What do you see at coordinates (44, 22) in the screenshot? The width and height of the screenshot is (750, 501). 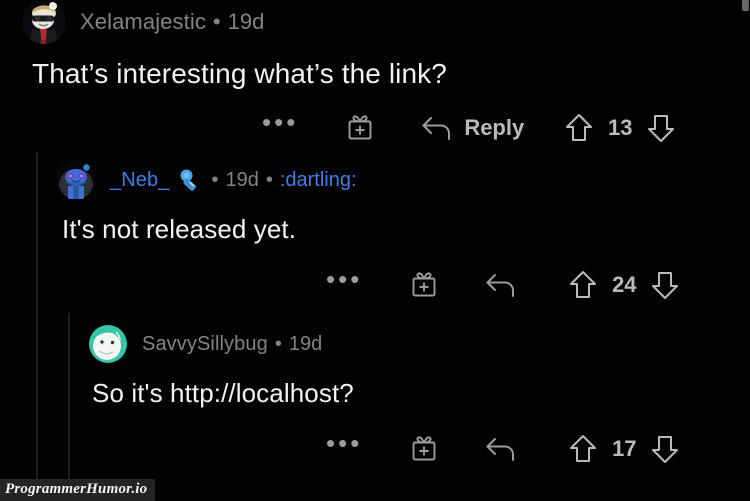 I see `avatar-xelamajestic` at bounding box center [44, 22].